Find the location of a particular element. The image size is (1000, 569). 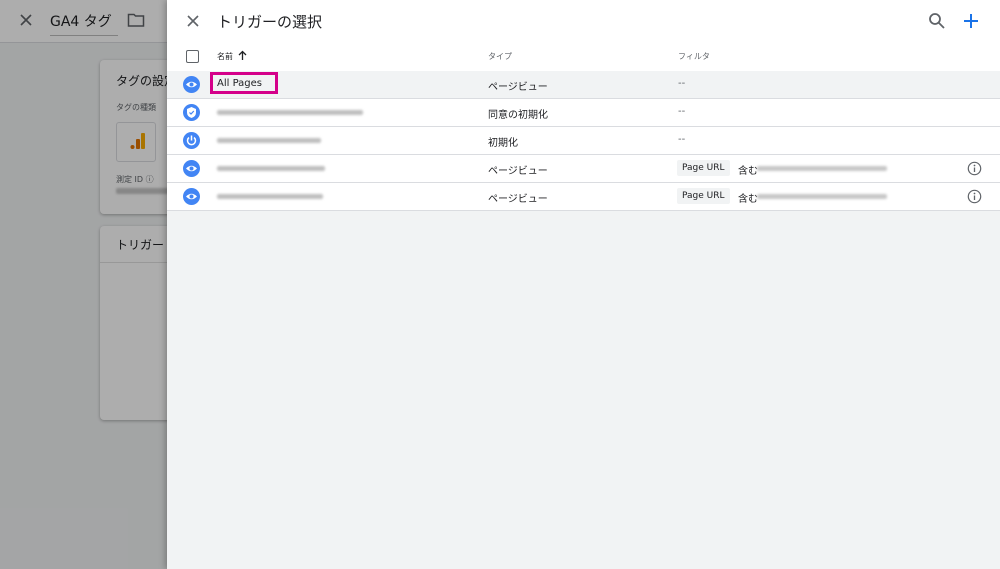

column-header-type: タイプ is located at coordinates (500, 56).